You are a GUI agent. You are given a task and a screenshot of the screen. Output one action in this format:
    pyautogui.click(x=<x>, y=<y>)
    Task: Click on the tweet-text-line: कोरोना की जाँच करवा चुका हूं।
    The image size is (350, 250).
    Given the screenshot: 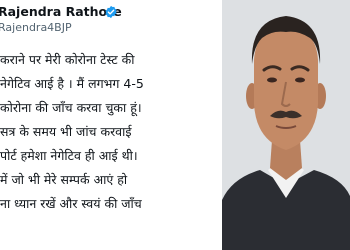 What is the action you would take?
    pyautogui.click(x=71, y=107)
    